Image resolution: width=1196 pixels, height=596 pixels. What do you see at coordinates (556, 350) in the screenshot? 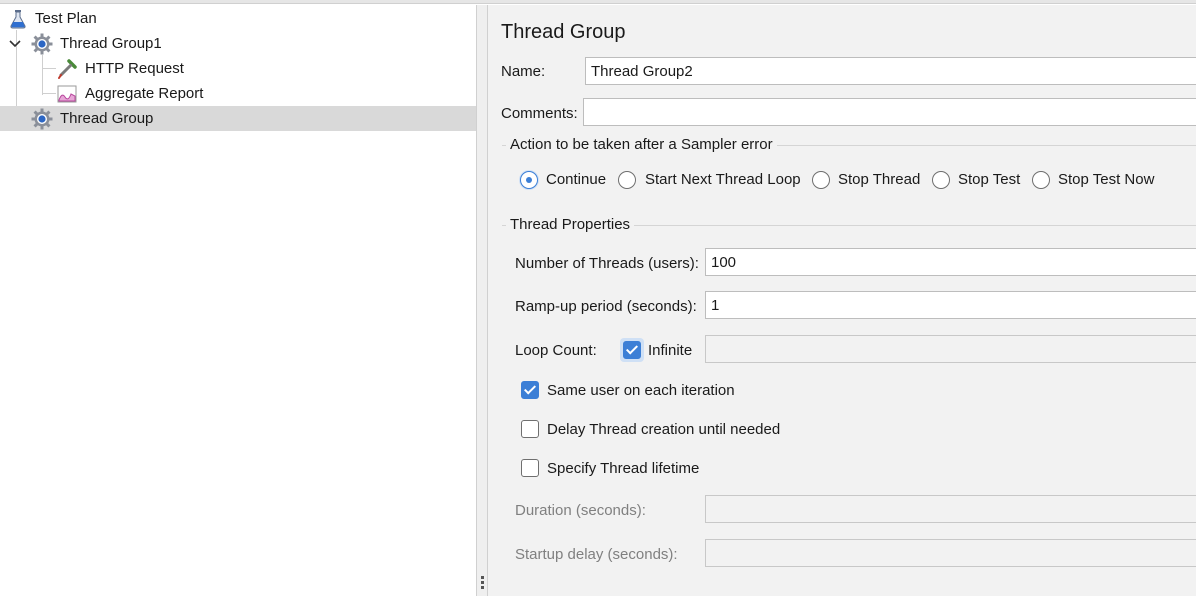
I see `loop-count-label: Loop Count:` at bounding box center [556, 350].